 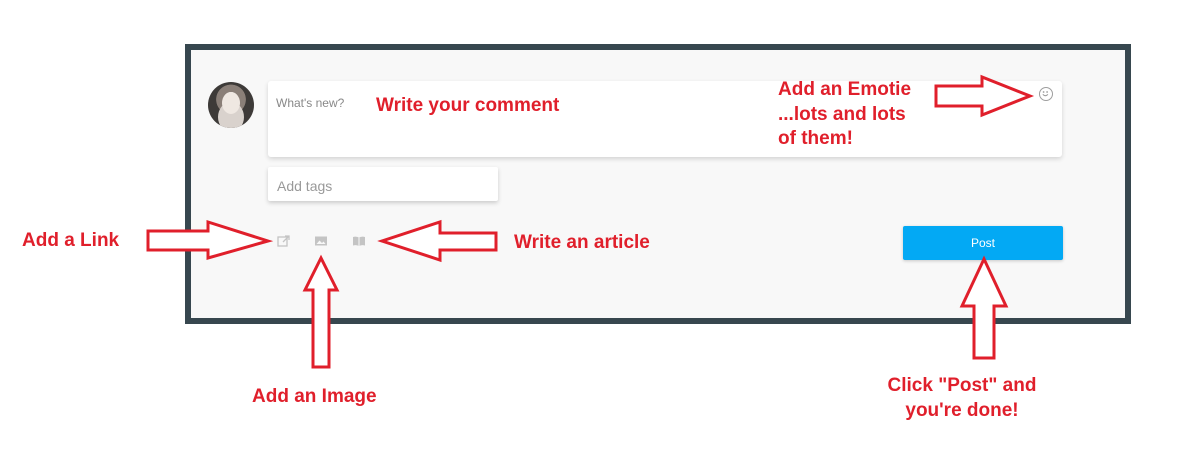 I want to click on arrow-to-post, so click(x=984, y=307).